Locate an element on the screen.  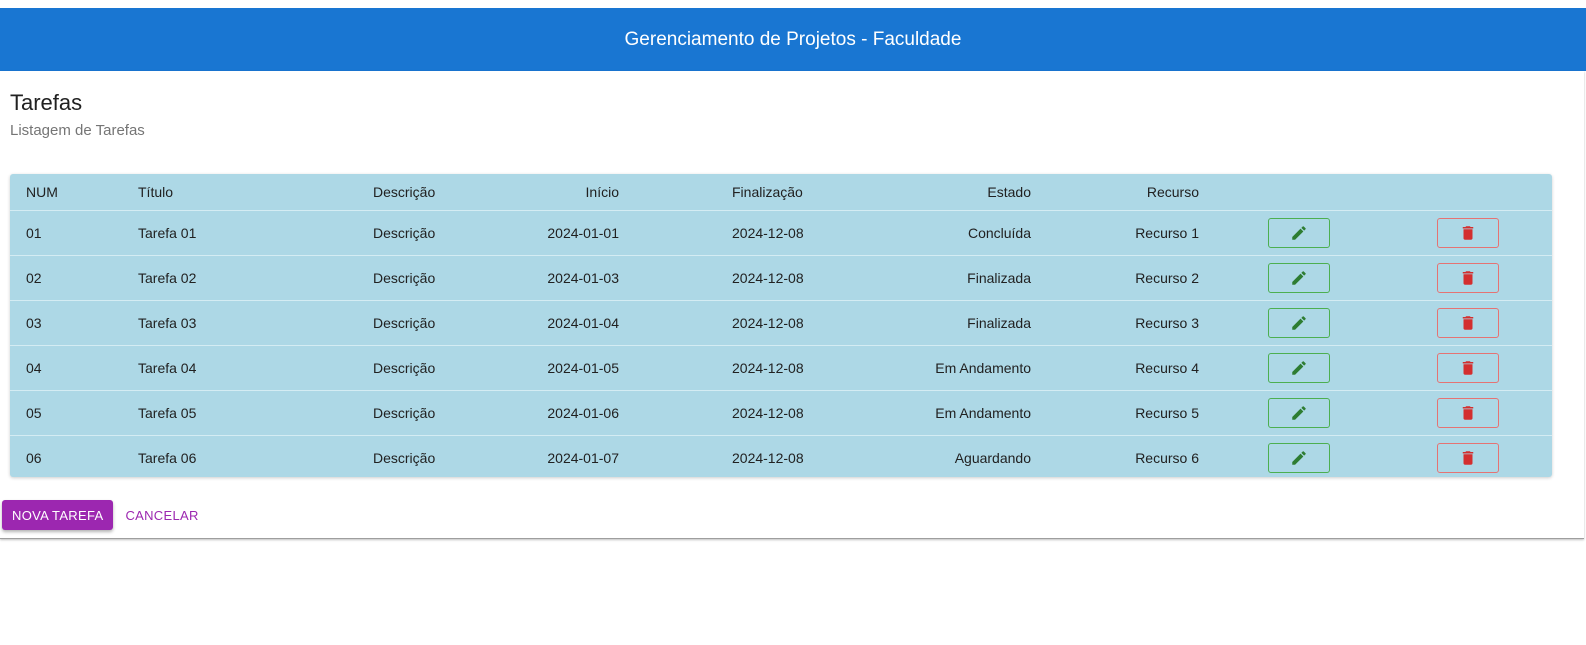
cell-status: Aguardando is located at coordinates (992, 458).